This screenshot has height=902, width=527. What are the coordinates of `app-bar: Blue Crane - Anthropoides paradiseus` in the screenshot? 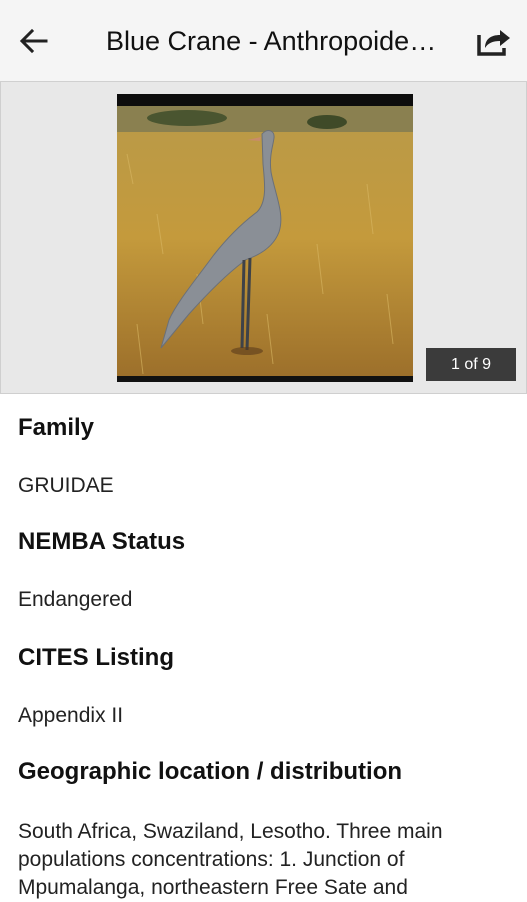 It's located at (263, 41).